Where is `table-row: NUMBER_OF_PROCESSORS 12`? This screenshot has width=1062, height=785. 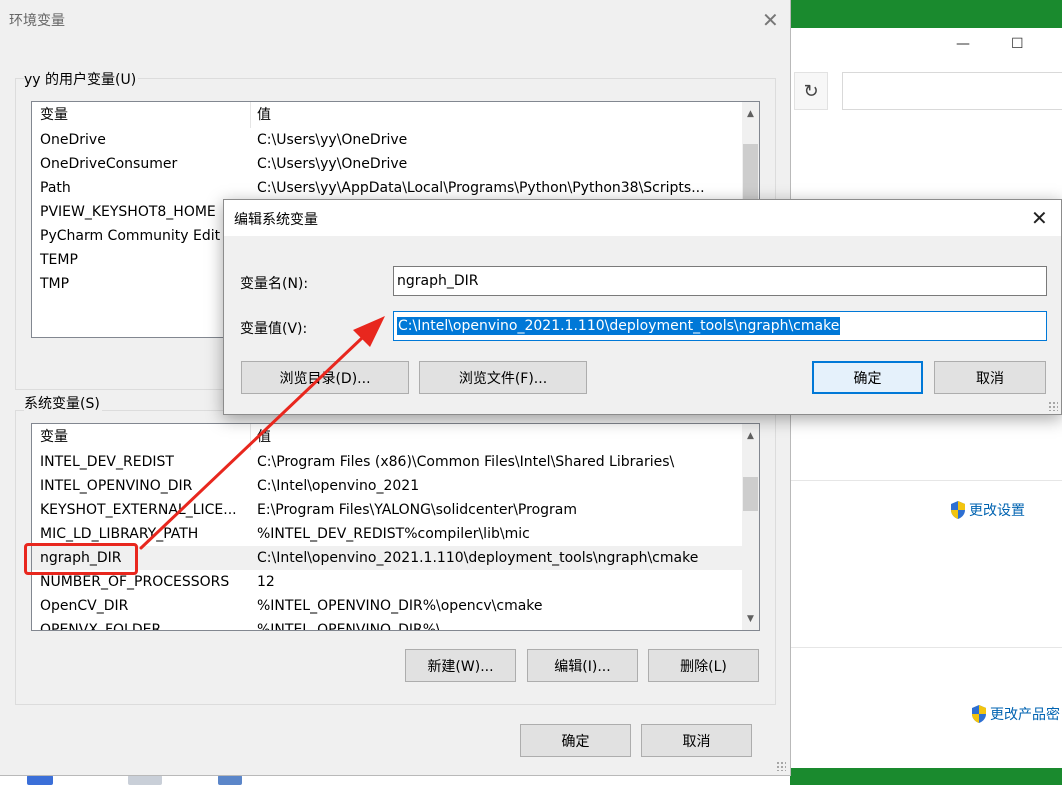 table-row: NUMBER_OF_PROCESSORS 12 is located at coordinates (387, 582).